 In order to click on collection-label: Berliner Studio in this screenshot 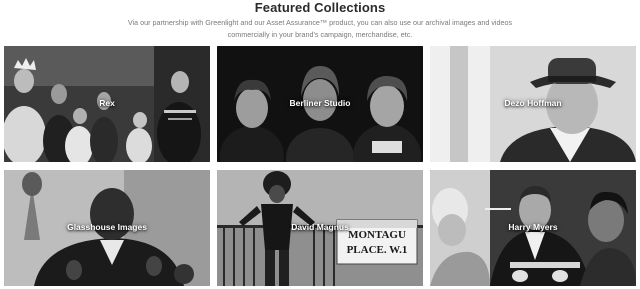, I will do `click(320, 103)`.